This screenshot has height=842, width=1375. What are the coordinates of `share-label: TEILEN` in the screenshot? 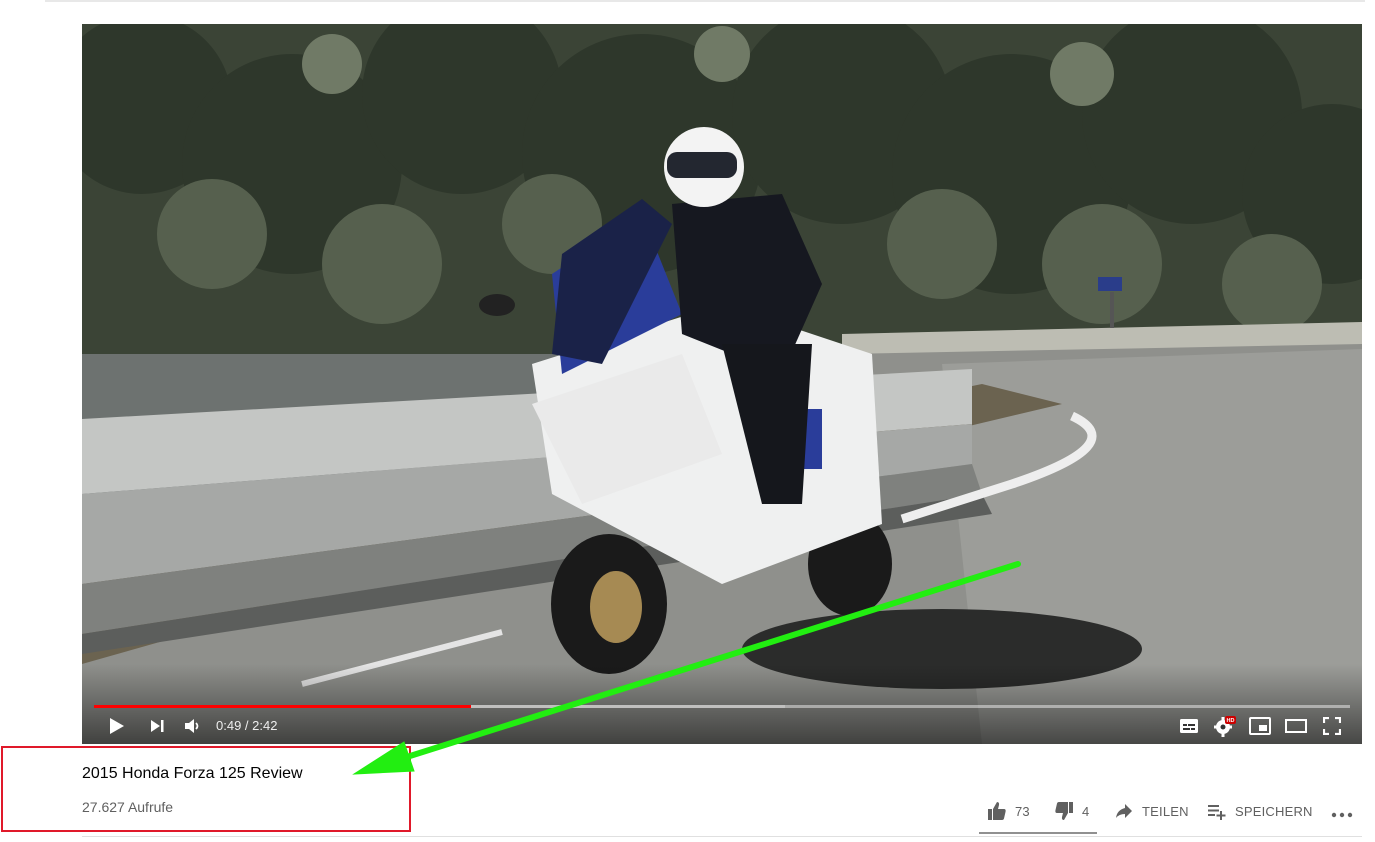 It's located at (1165, 811).